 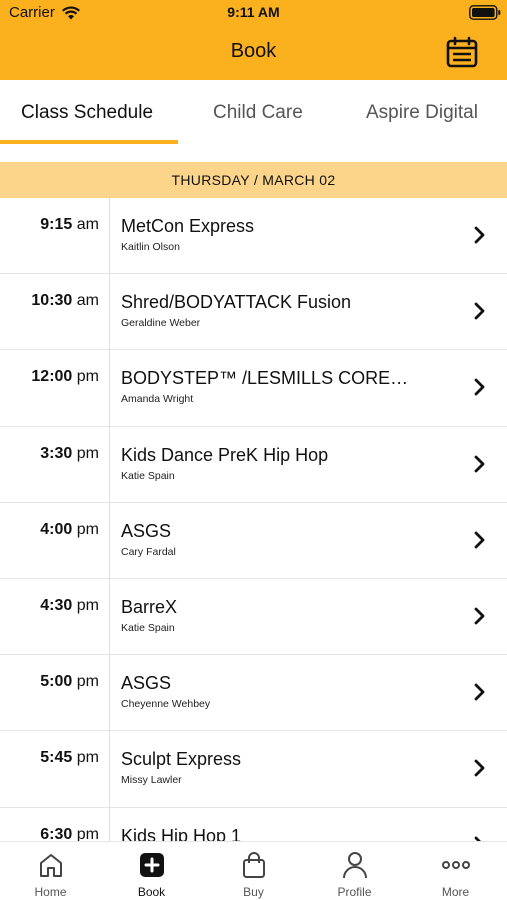 What do you see at coordinates (89, 142) in the screenshot?
I see `active-tab-indicator` at bounding box center [89, 142].